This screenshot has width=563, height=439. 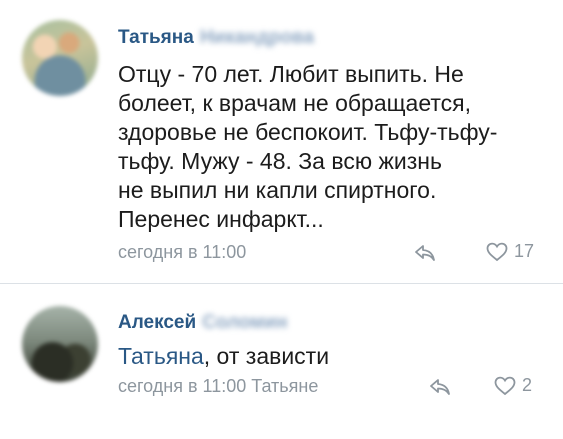 I want to click on comment-author: Татьяна Никандрова, so click(x=216, y=38).